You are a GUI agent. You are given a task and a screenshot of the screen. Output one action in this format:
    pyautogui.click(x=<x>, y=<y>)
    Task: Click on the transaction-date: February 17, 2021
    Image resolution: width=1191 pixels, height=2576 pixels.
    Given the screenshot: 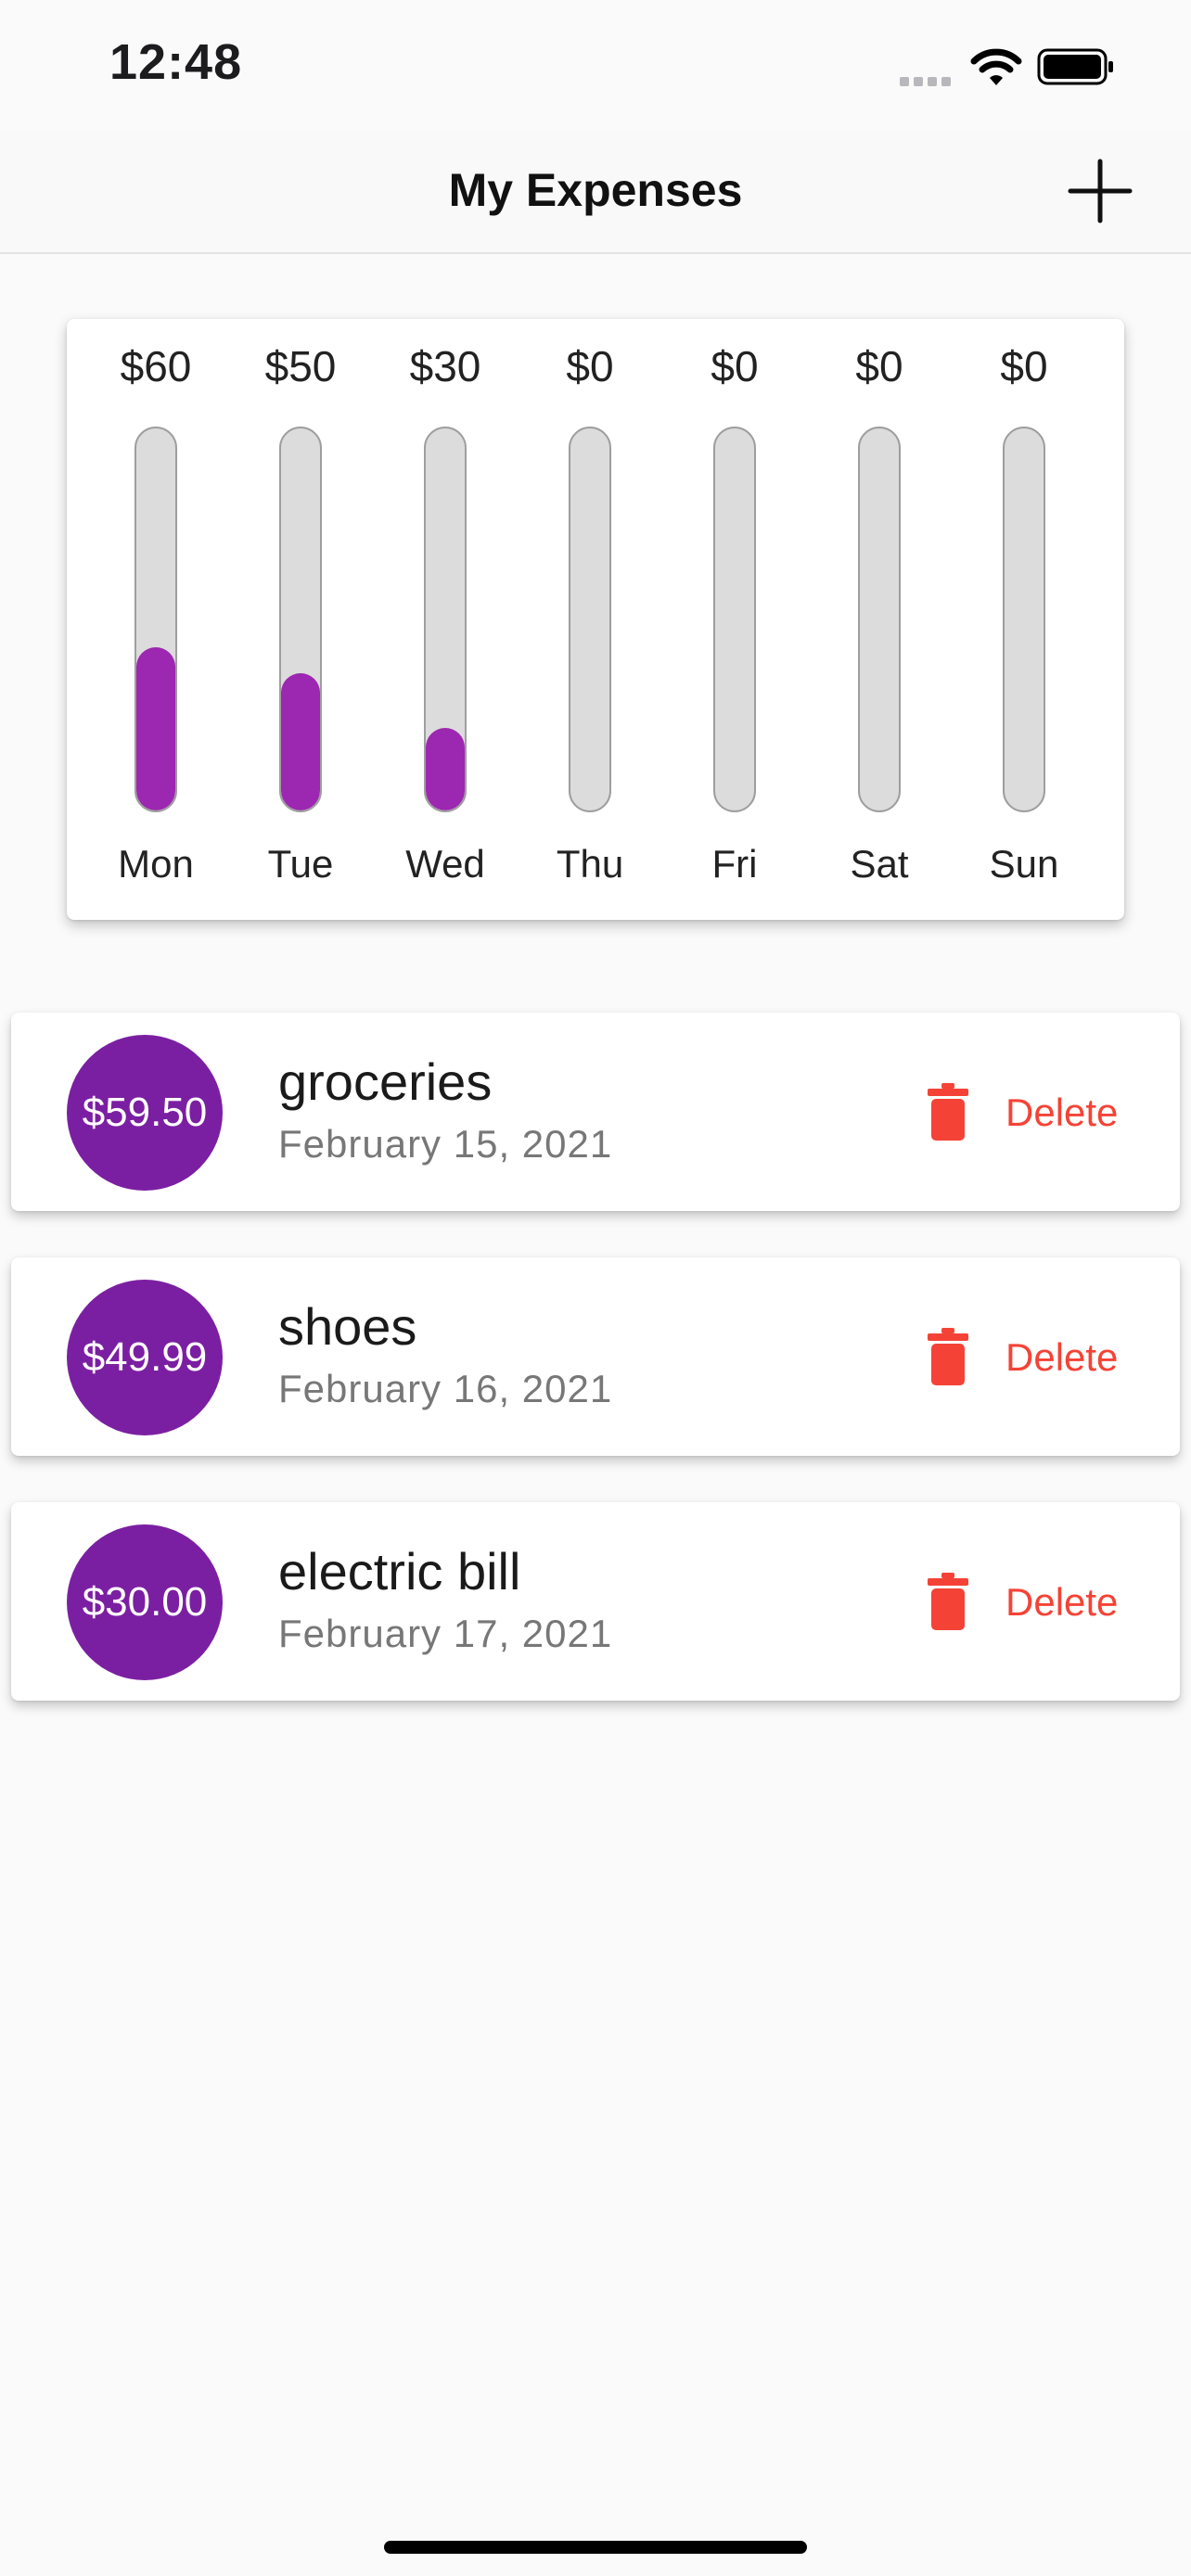 What is the action you would take?
    pyautogui.click(x=445, y=1633)
    